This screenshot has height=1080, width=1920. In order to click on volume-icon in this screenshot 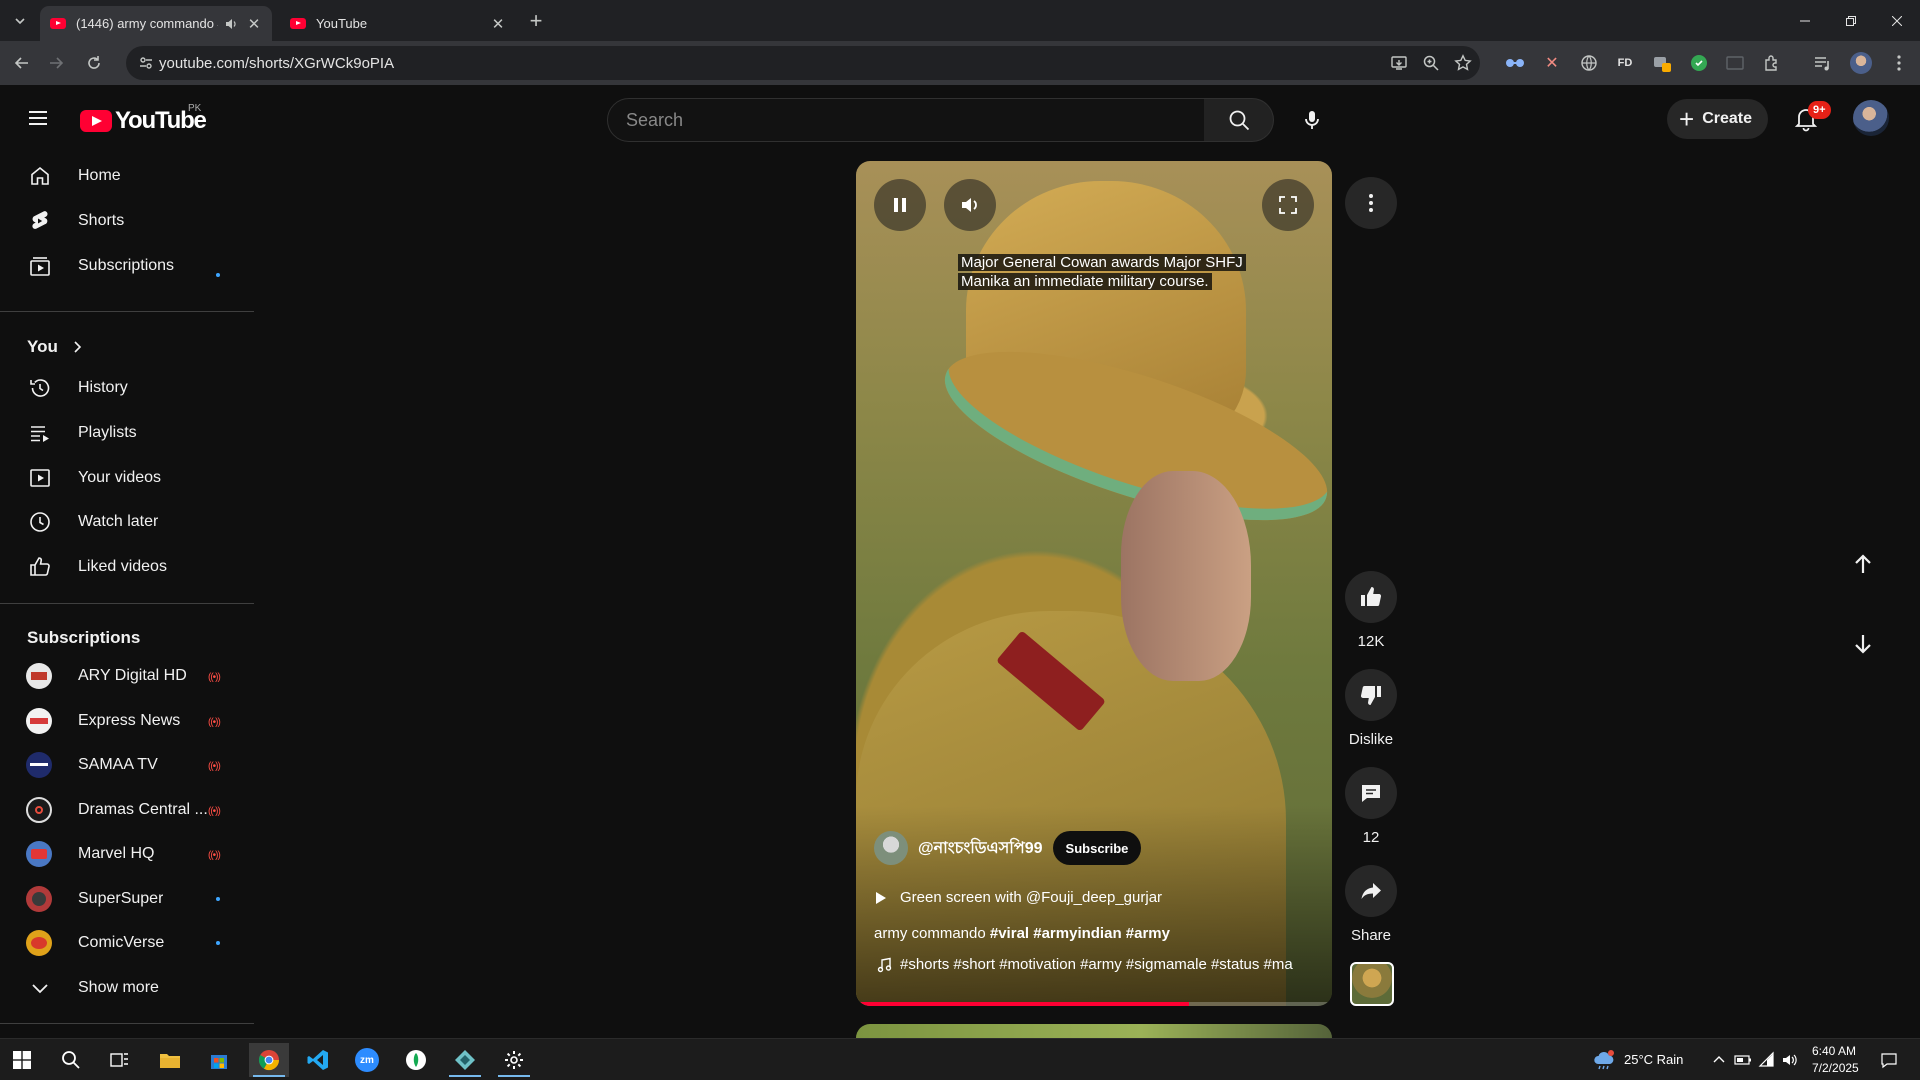, I will do `click(1790, 1060)`.